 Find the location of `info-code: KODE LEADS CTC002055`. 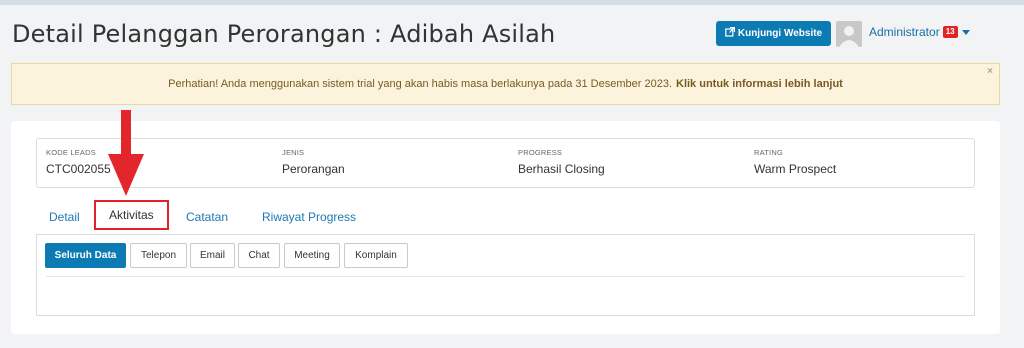

info-code: KODE LEADS CTC002055 is located at coordinates (78, 162).